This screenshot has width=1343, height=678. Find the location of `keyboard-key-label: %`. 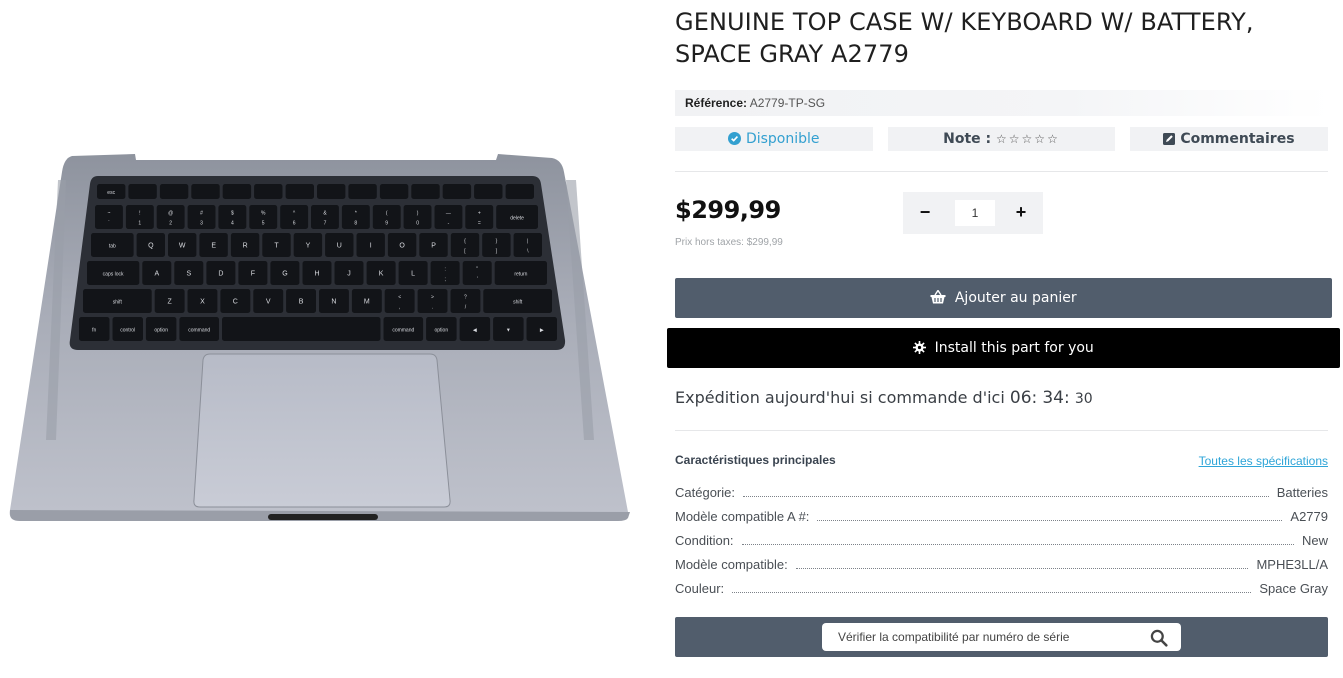

keyboard-key-label: % is located at coordinates (263, 214).